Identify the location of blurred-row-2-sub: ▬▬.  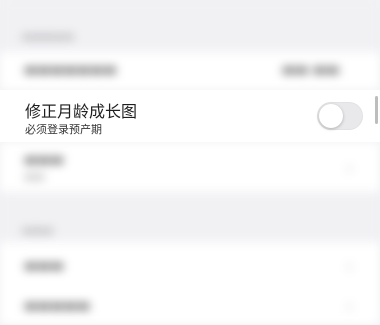
(34, 176).